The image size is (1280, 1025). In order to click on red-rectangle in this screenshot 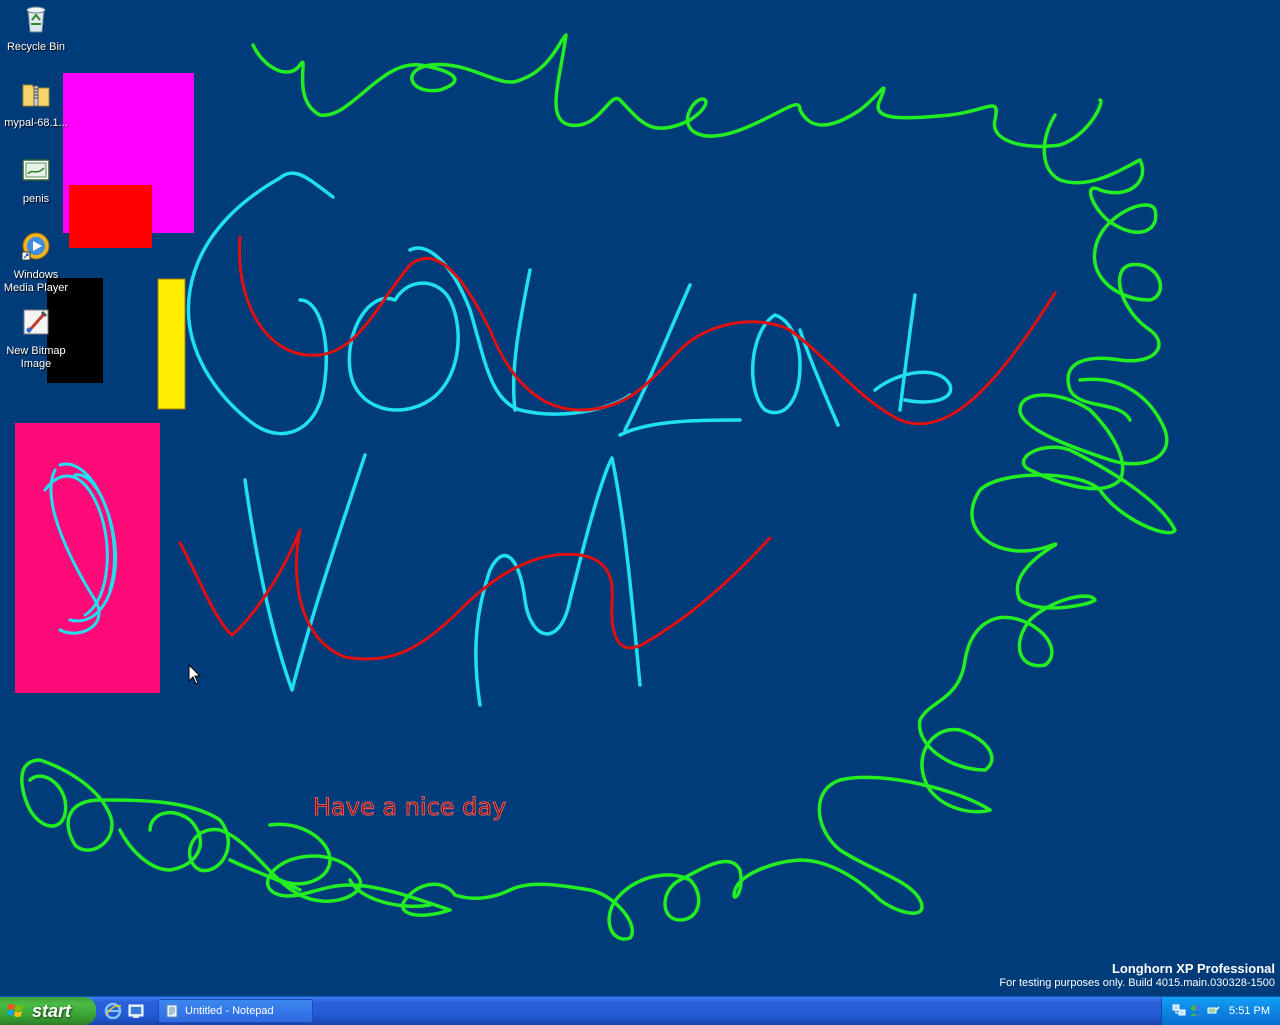, I will do `click(110, 216)`.